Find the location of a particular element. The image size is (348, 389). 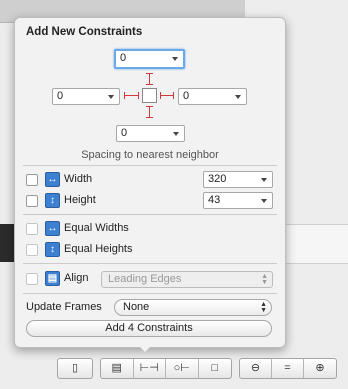

width-checkbox is located at coordinates (32, 180).